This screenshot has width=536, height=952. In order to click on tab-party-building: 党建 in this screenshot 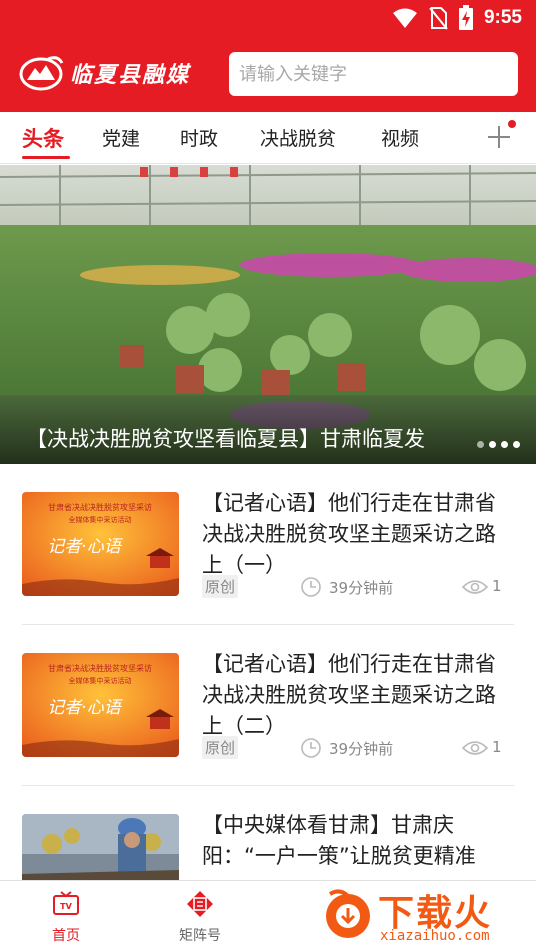, I will do `click(121, 137)`.